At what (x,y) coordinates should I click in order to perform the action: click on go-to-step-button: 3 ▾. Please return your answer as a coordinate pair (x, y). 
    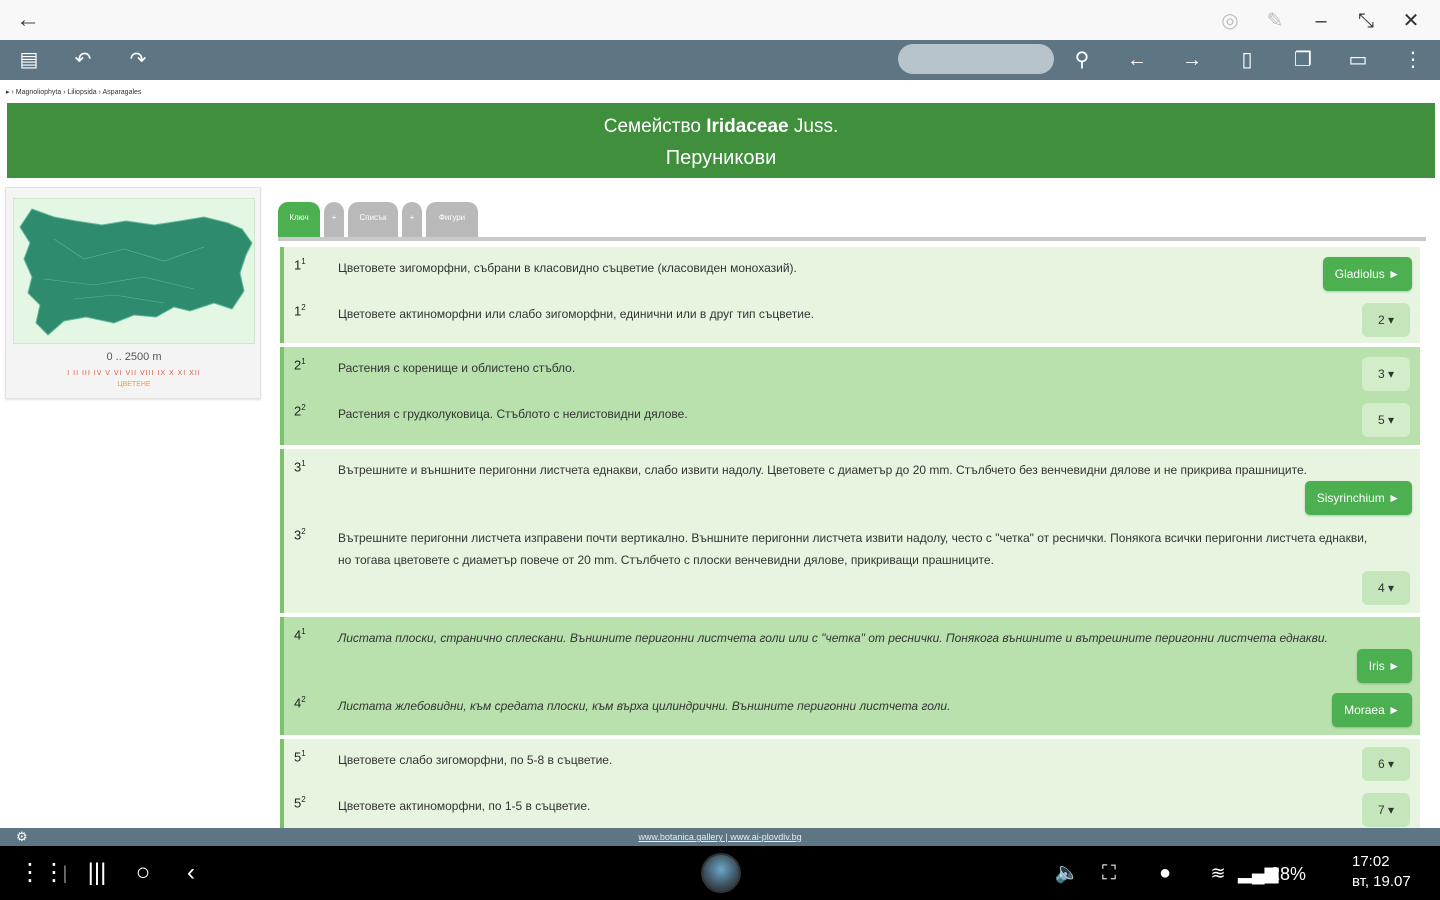
    Looking at the image, I should click on (1386, 374).